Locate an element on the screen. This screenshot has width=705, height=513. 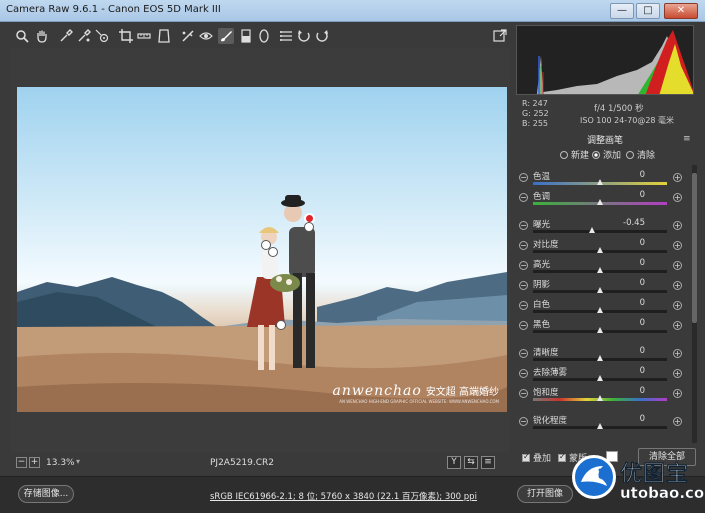
zoom-icon is located at coordinates (22, 36).